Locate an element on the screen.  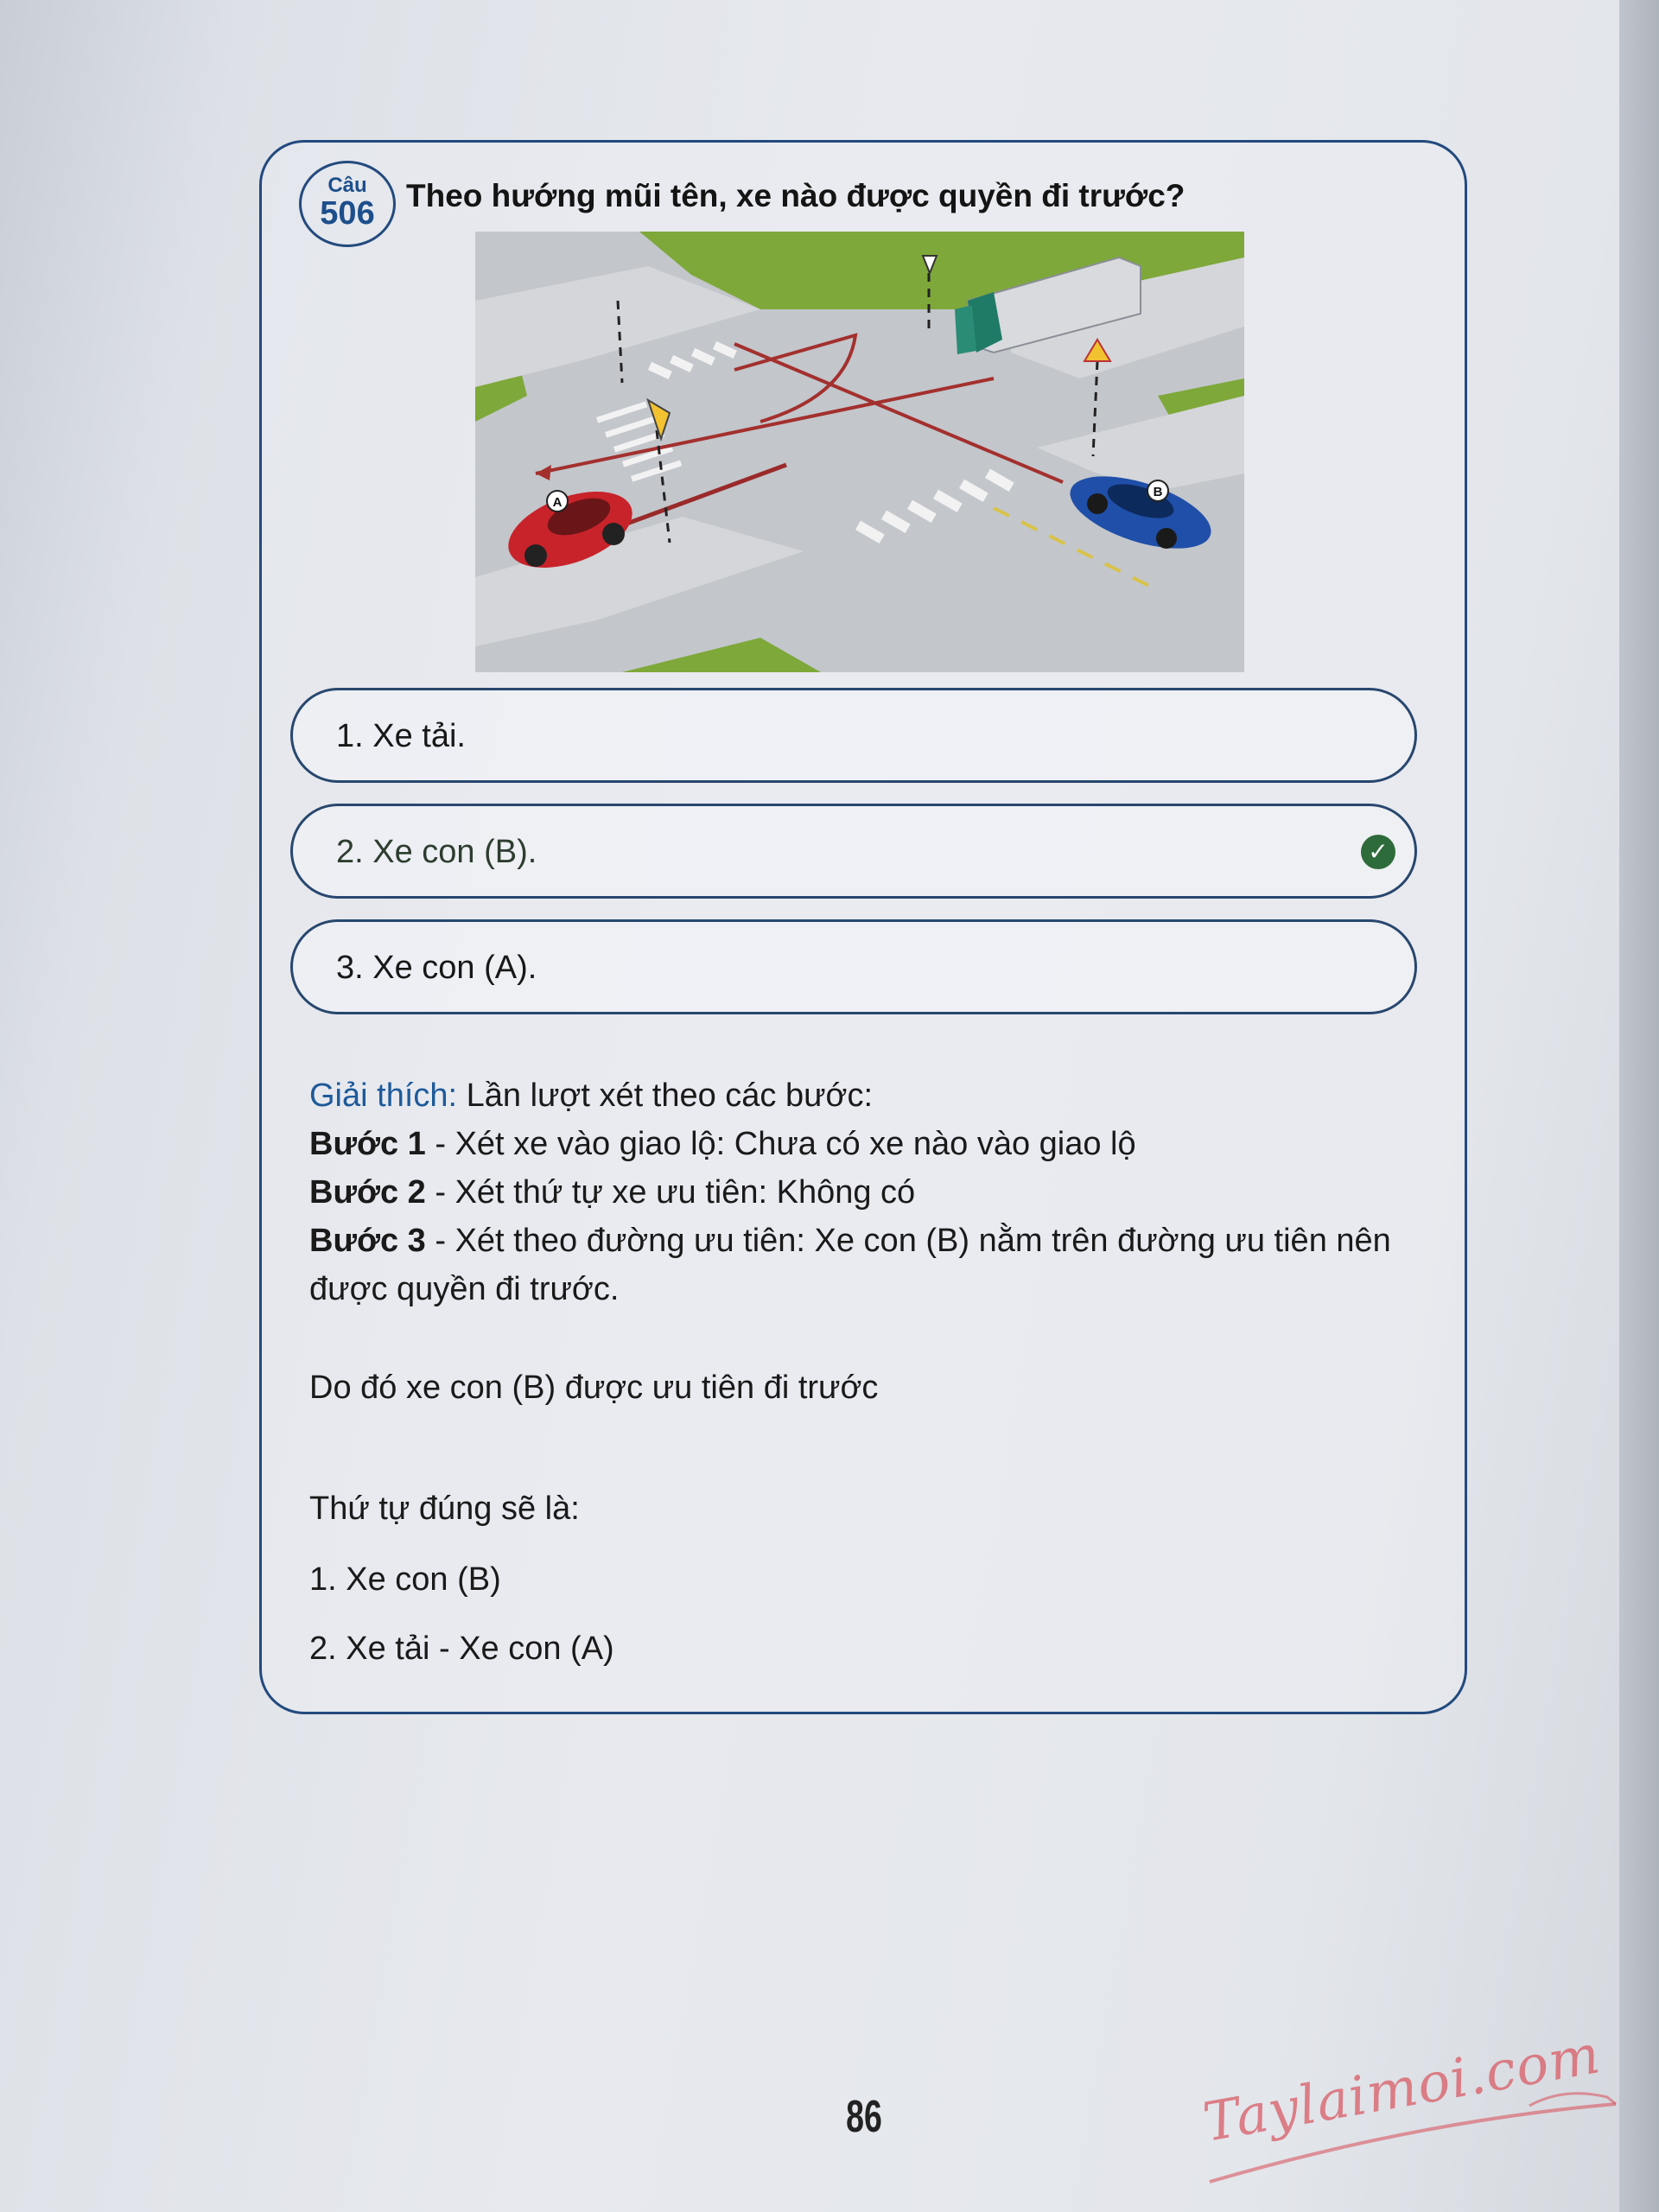
answer-option-1-label: 1. Xe tải. is located at coordinates (401, 736).